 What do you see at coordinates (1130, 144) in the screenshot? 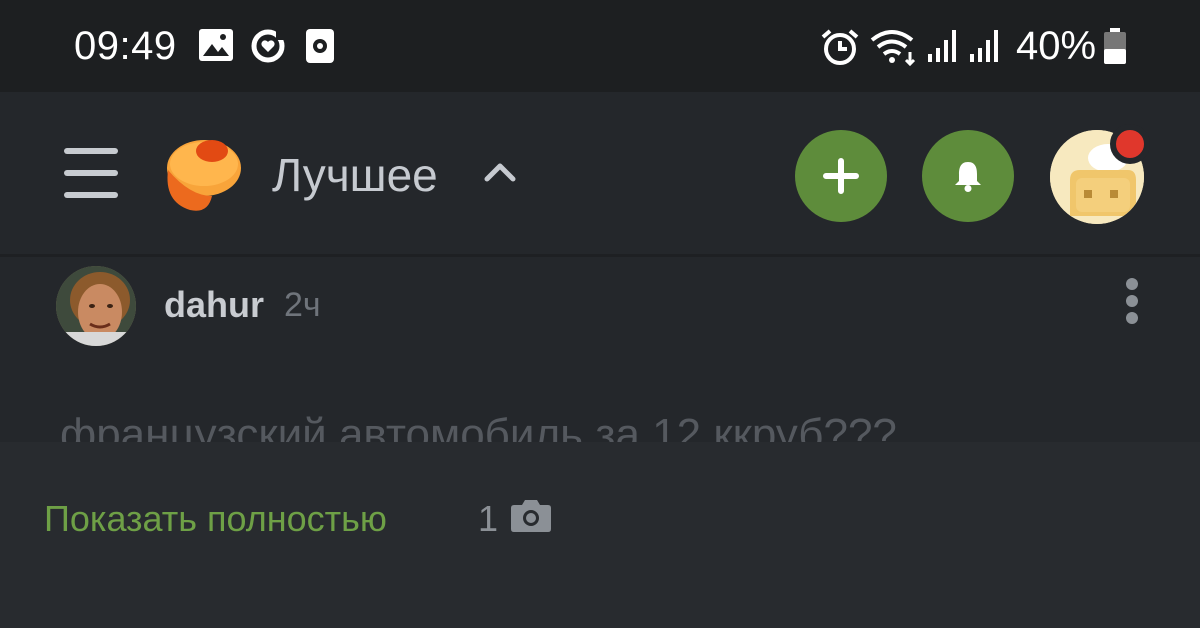
I see `notification-badge` at bounding box center [1130, 144].